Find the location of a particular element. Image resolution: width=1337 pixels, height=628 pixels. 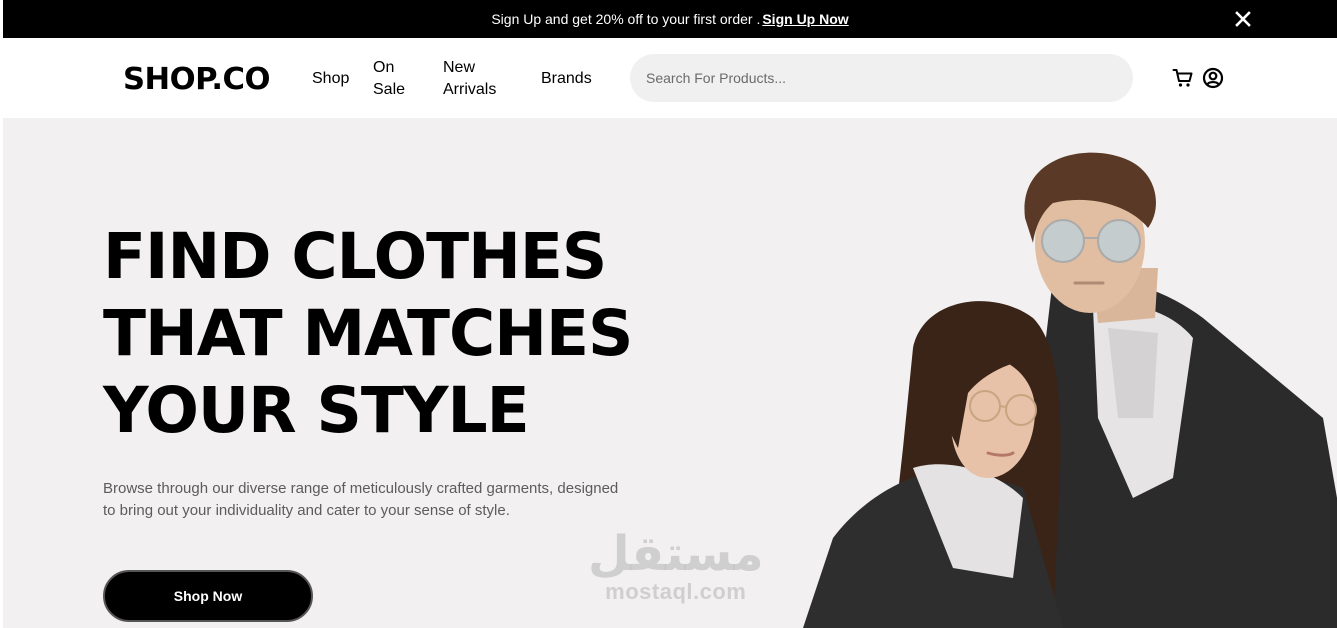

nav-link-brands: Brands is located at coordinates (566, 79).